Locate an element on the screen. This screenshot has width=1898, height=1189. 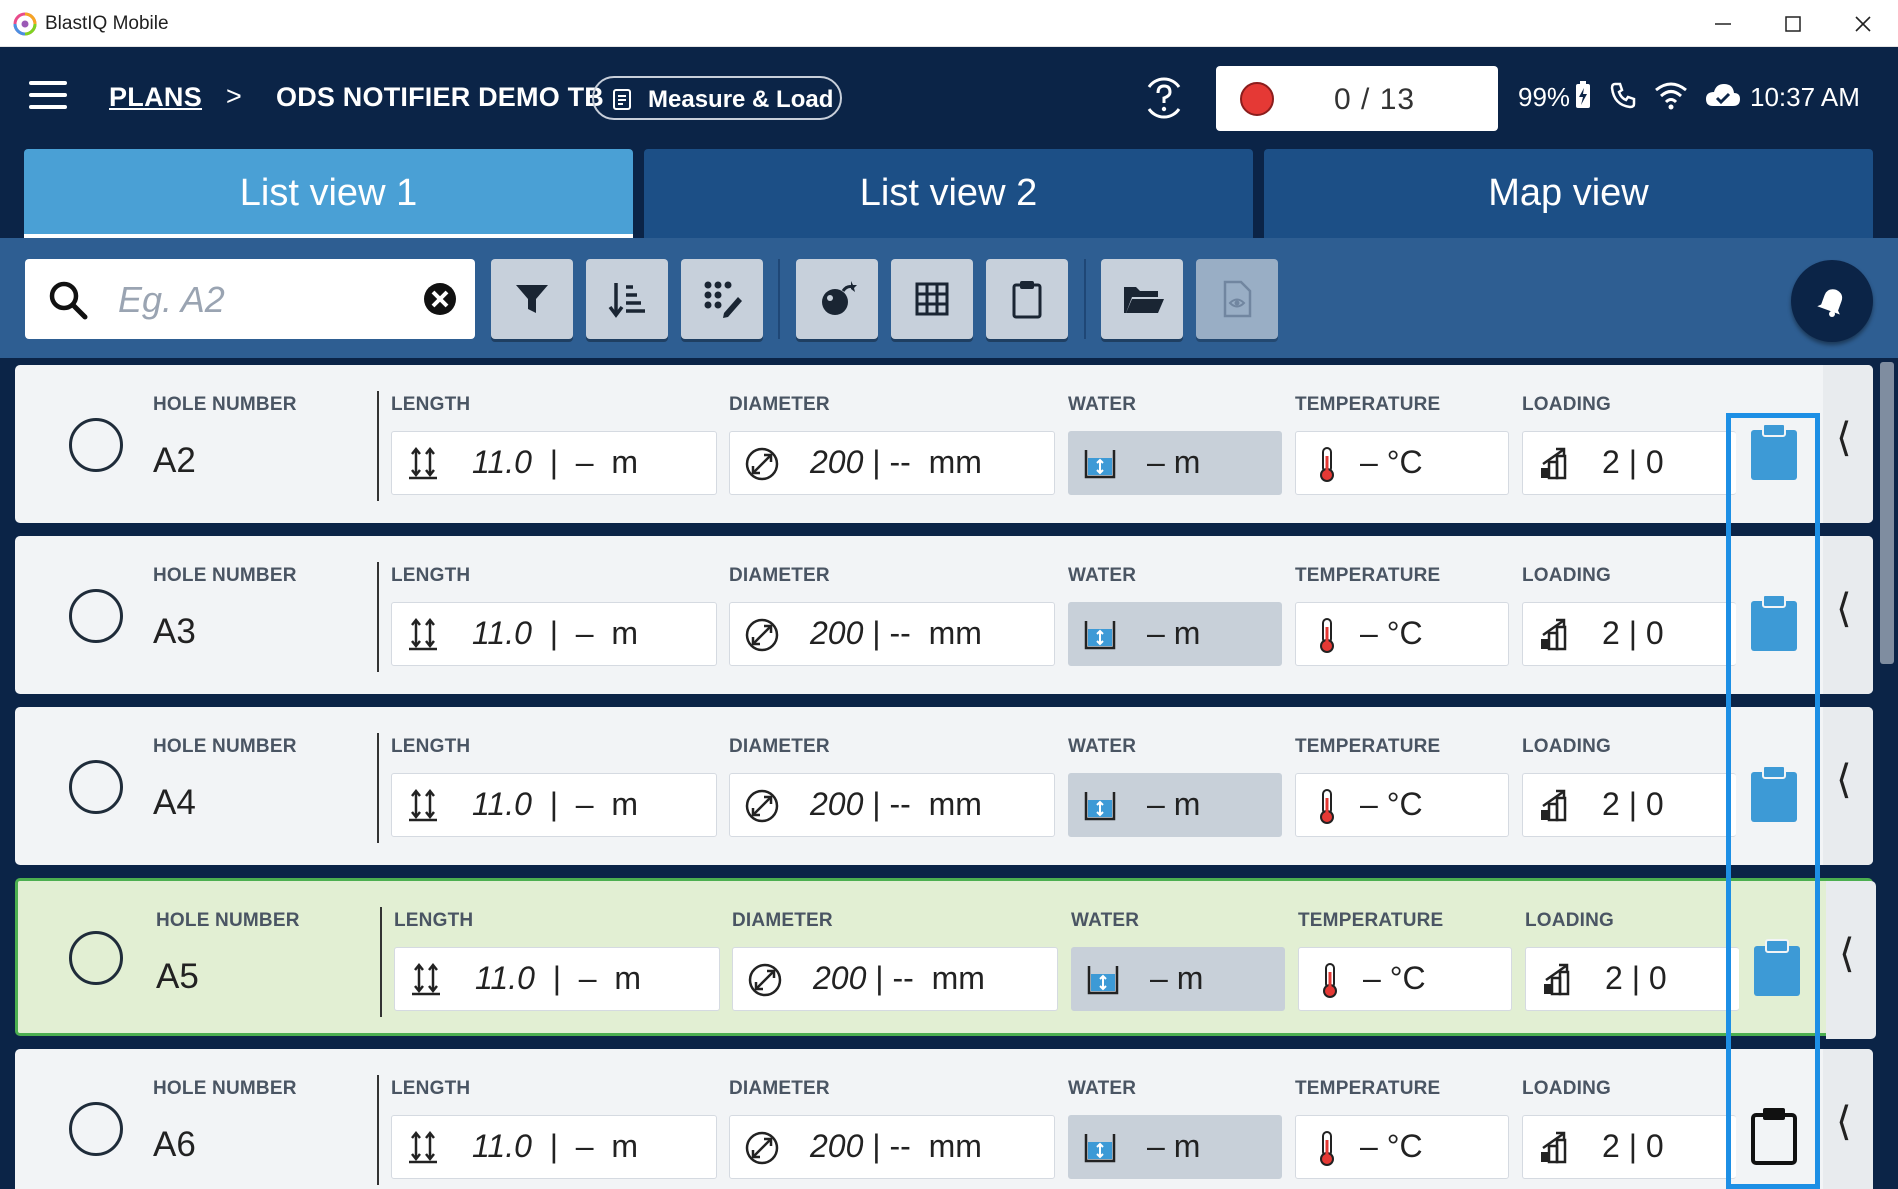
explosive-button is located at coordinates (837, 299).